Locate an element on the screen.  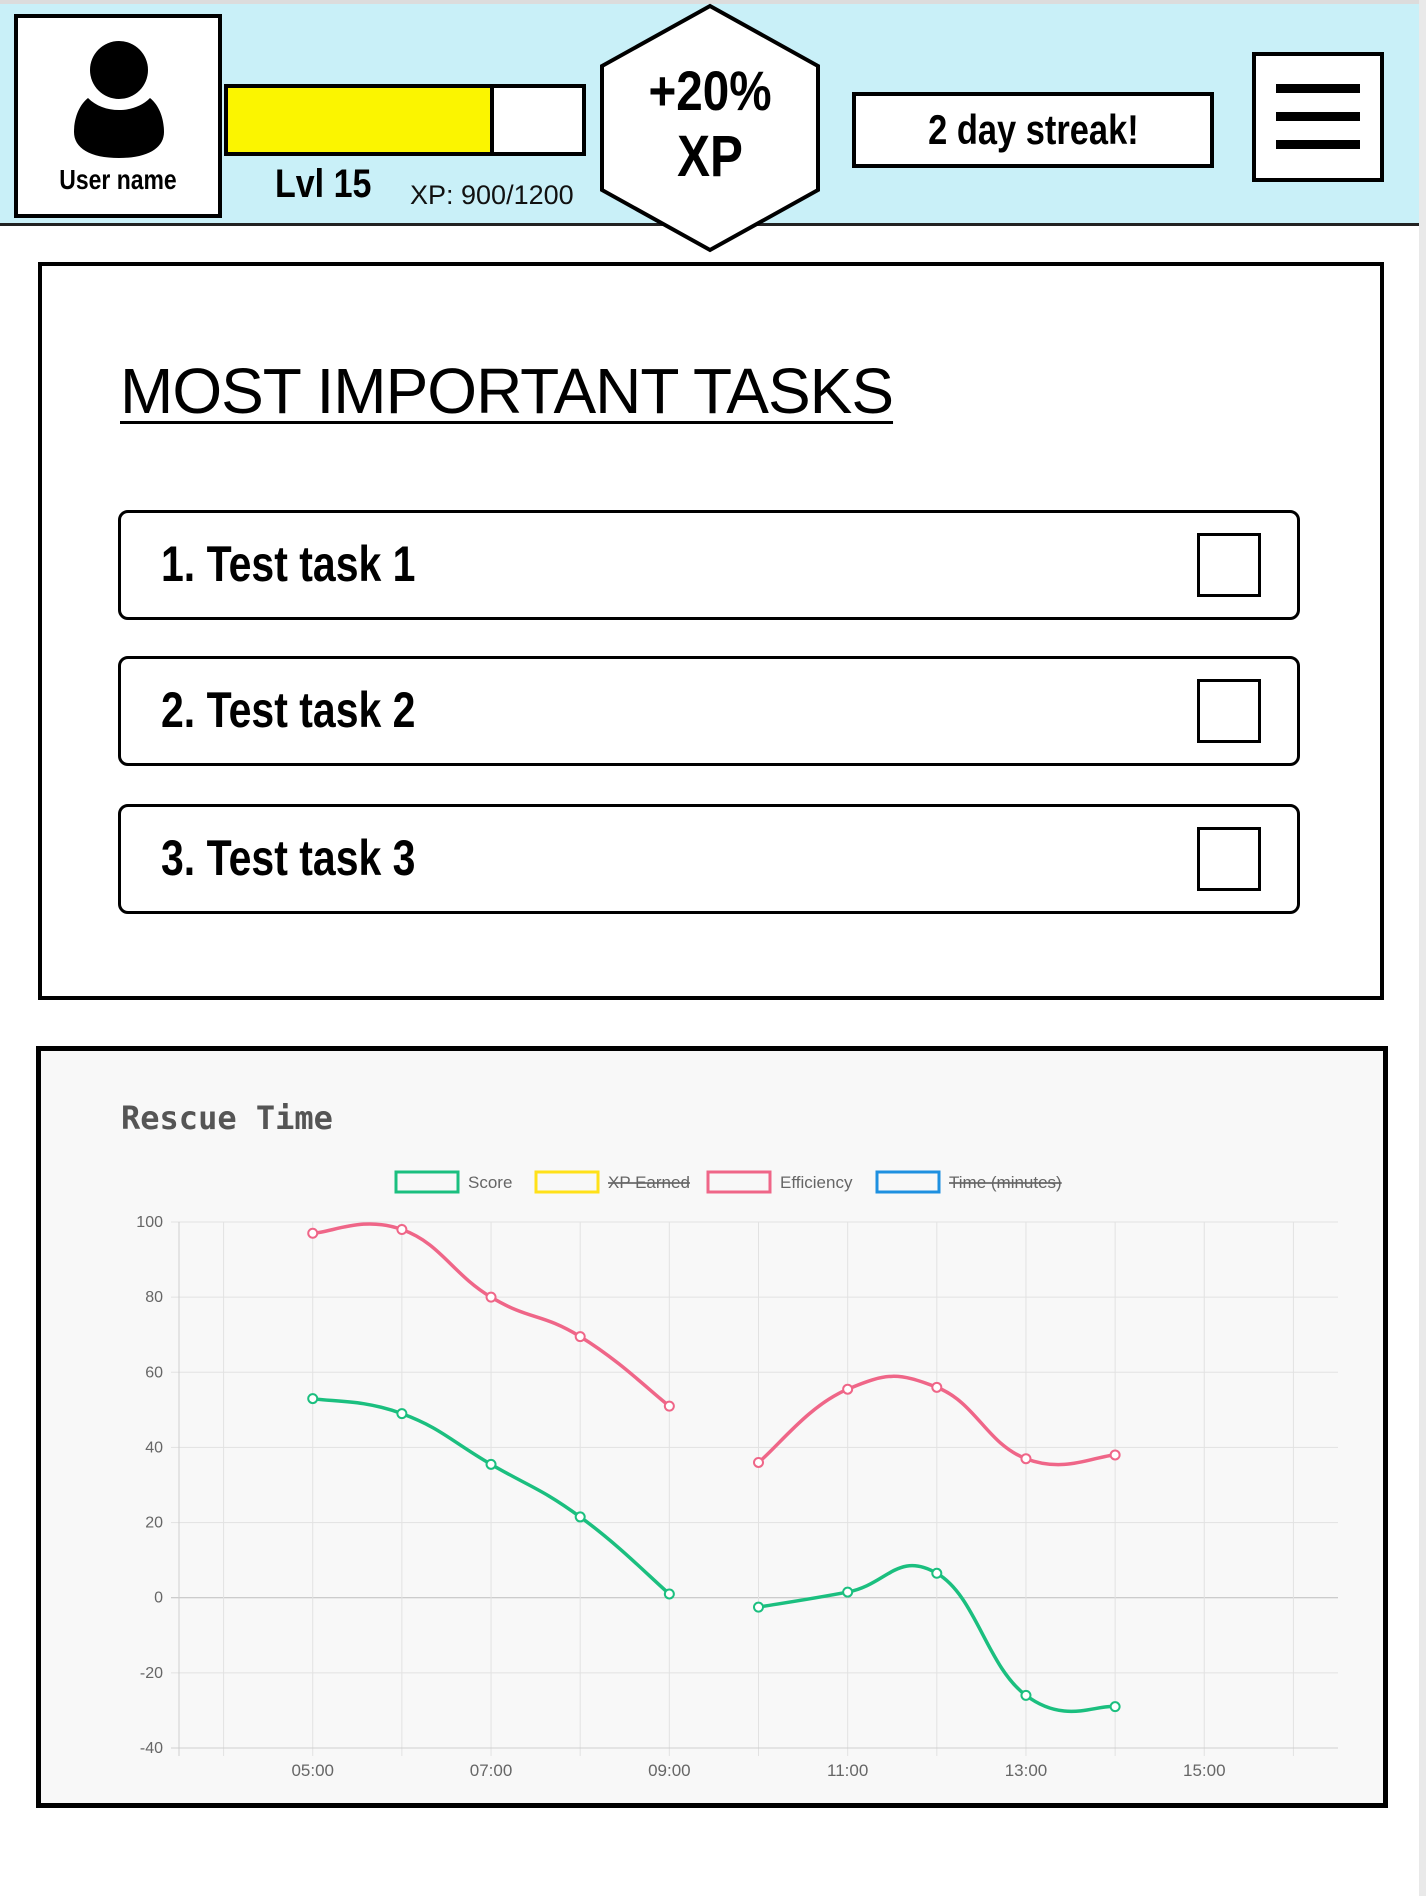
x-tick-label: 11:00 is located at coordinates (847, 1770).